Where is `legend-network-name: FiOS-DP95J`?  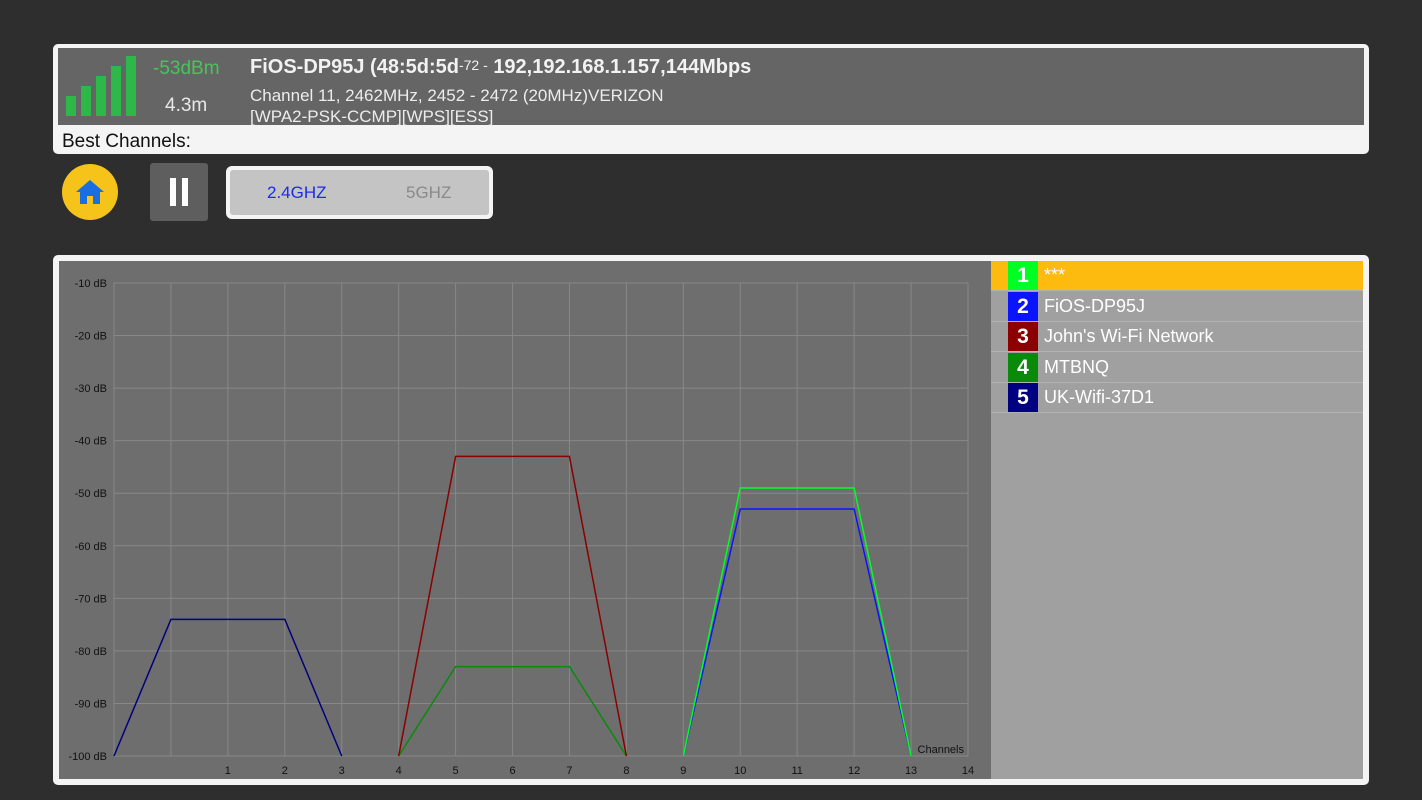 legend-network-name: FiOS-DP95J is located at coordinates (1095, 305).